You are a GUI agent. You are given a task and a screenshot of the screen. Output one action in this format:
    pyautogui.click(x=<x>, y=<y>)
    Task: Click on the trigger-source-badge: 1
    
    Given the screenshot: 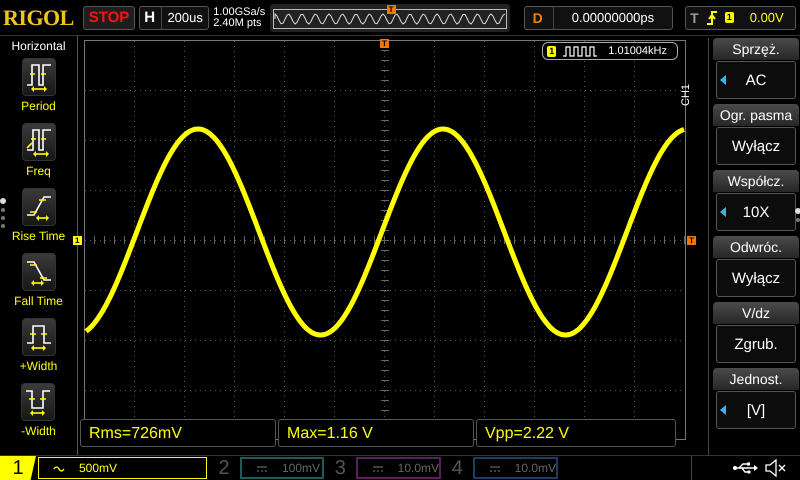 What is the action you would take?
    pyautogui.click(x=729, y=17)
    